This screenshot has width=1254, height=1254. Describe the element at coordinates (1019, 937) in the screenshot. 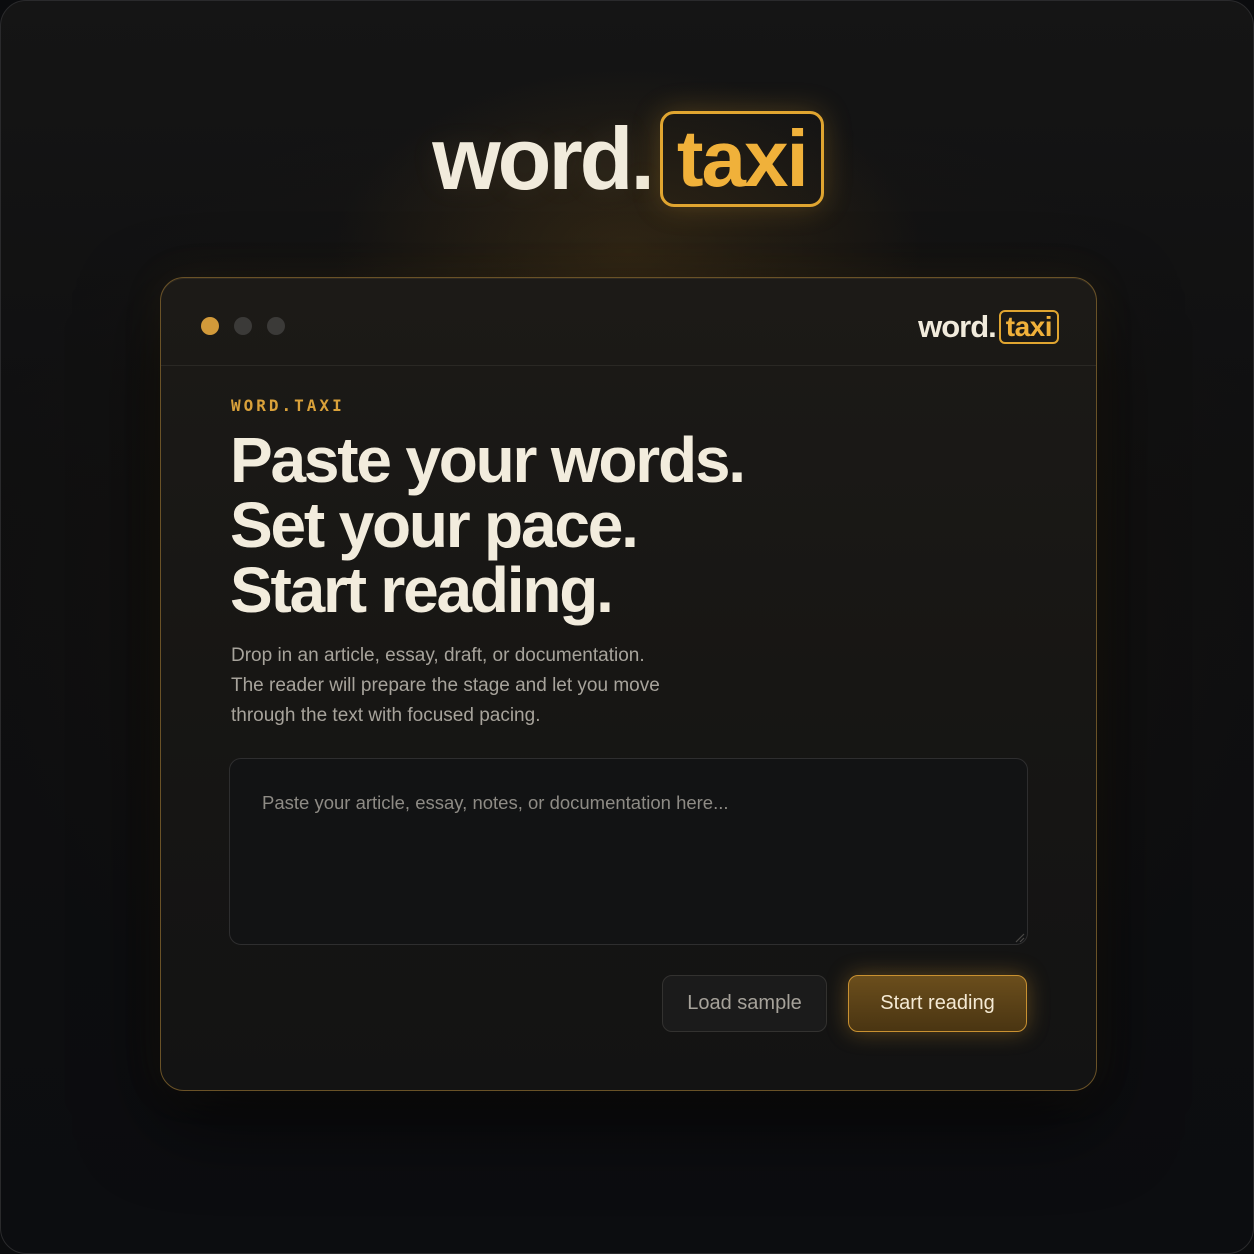

I see `resize-grip-icon` at that location.